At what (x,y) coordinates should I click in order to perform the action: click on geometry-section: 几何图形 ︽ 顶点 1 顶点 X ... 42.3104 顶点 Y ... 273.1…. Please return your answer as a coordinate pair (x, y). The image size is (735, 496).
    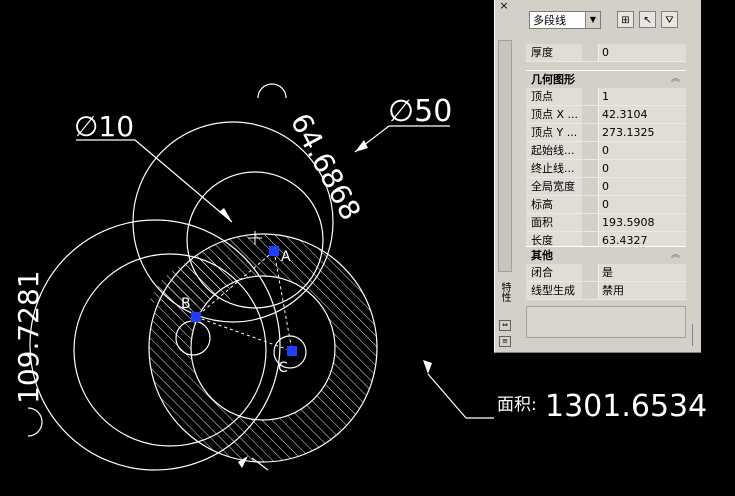
    Looking at the image, I should click on (606, 160).